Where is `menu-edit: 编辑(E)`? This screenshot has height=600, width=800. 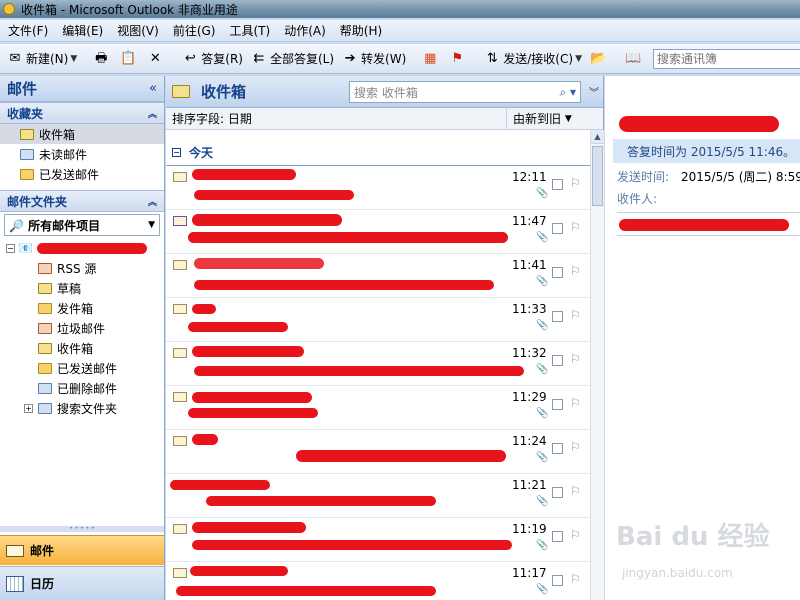
menu-edit: 编辑(E) is located at coordinates (82, 30).